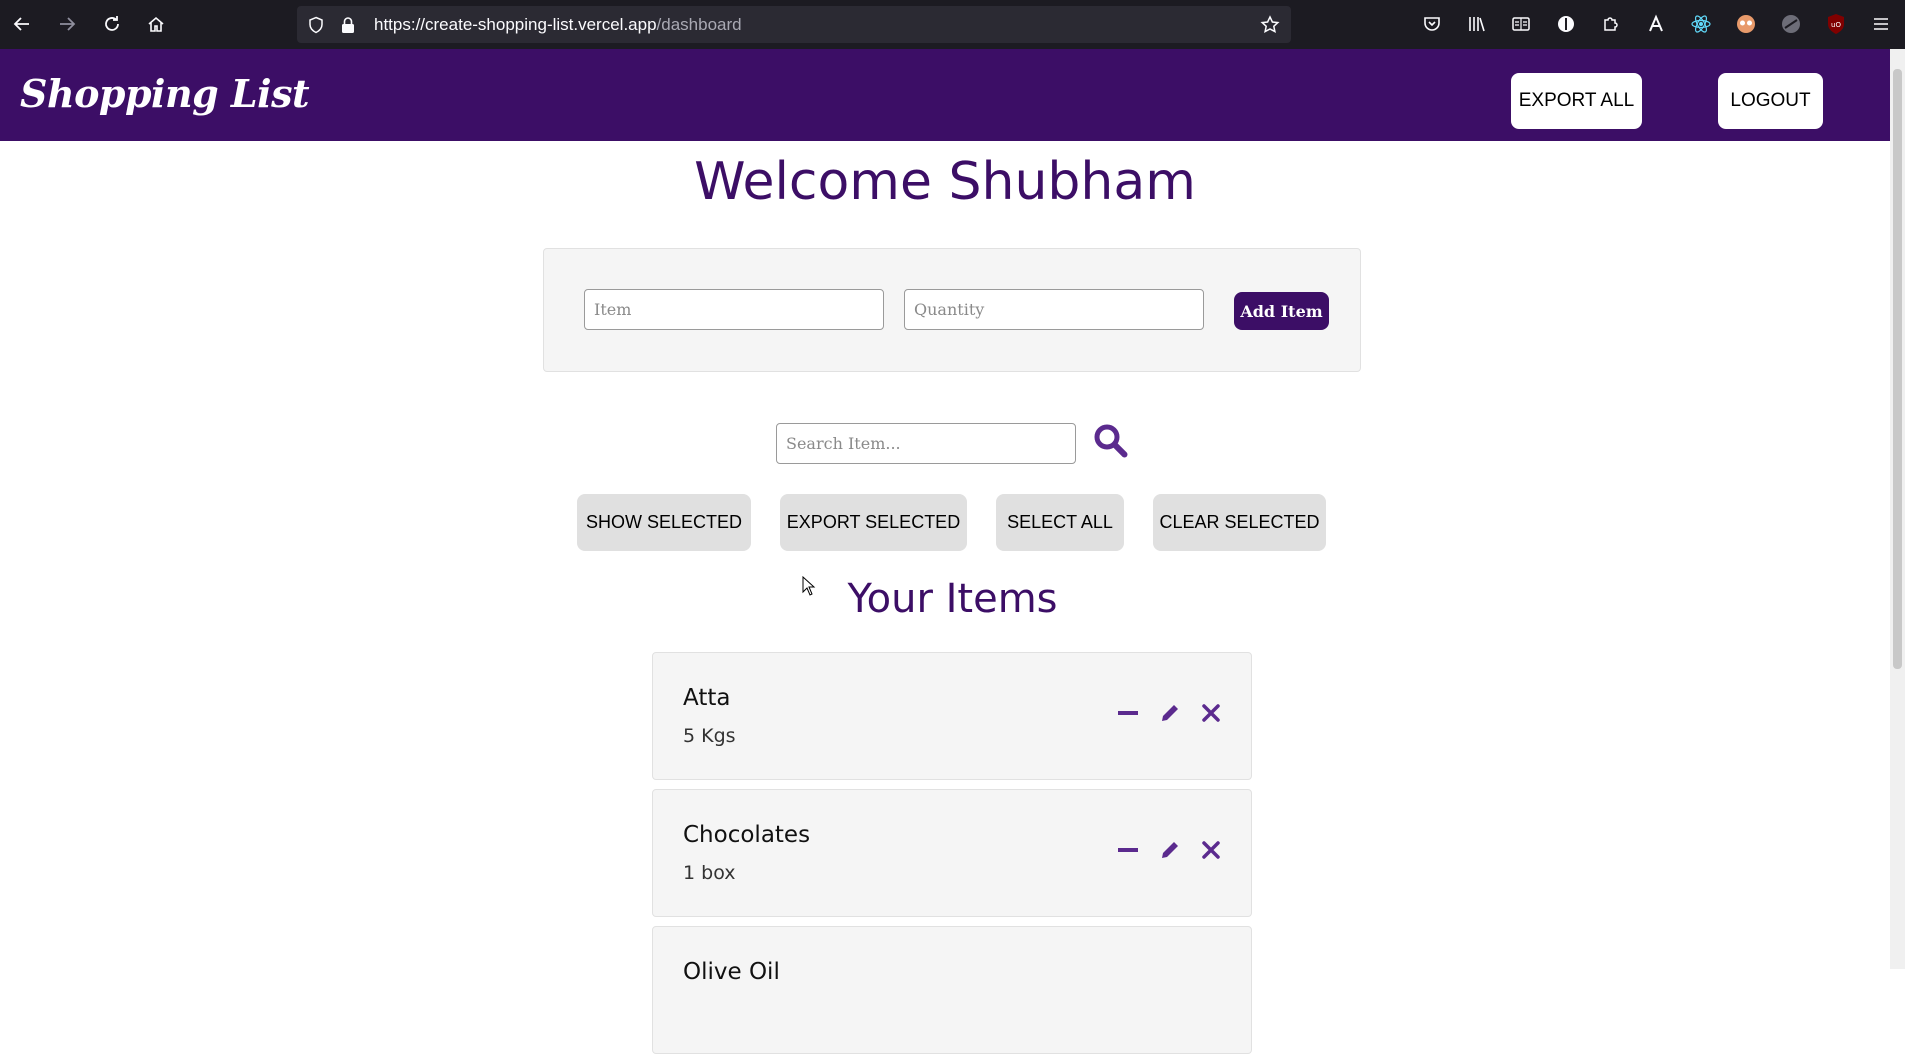  I want to click on export-selected-button: EXPORT SELECTED, so click(873, 522).